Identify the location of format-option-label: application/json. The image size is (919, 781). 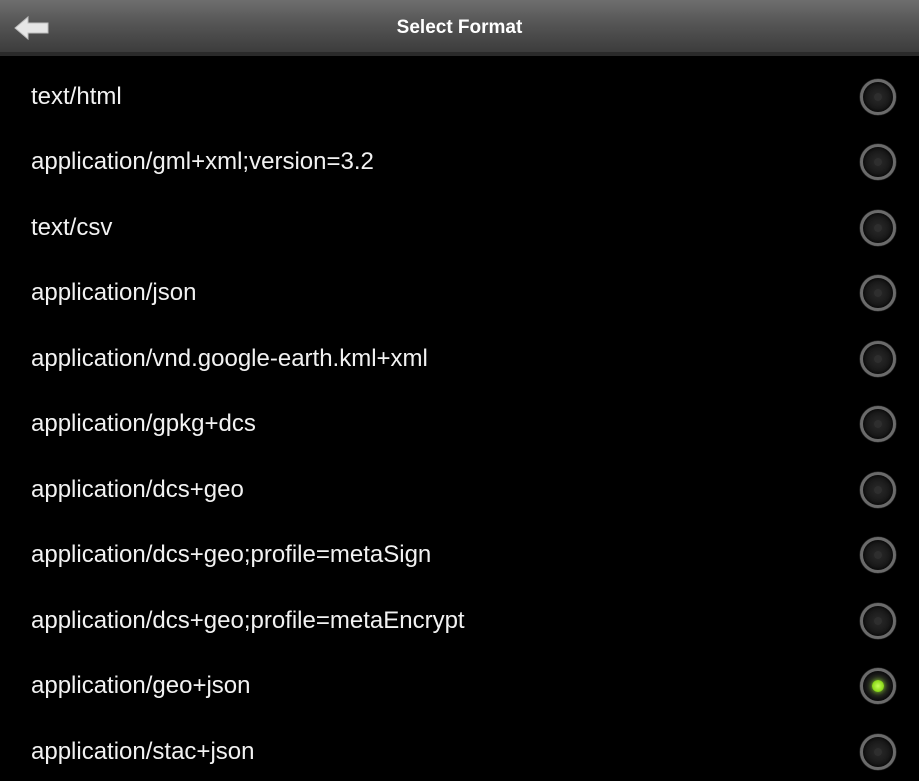
(114, 293).